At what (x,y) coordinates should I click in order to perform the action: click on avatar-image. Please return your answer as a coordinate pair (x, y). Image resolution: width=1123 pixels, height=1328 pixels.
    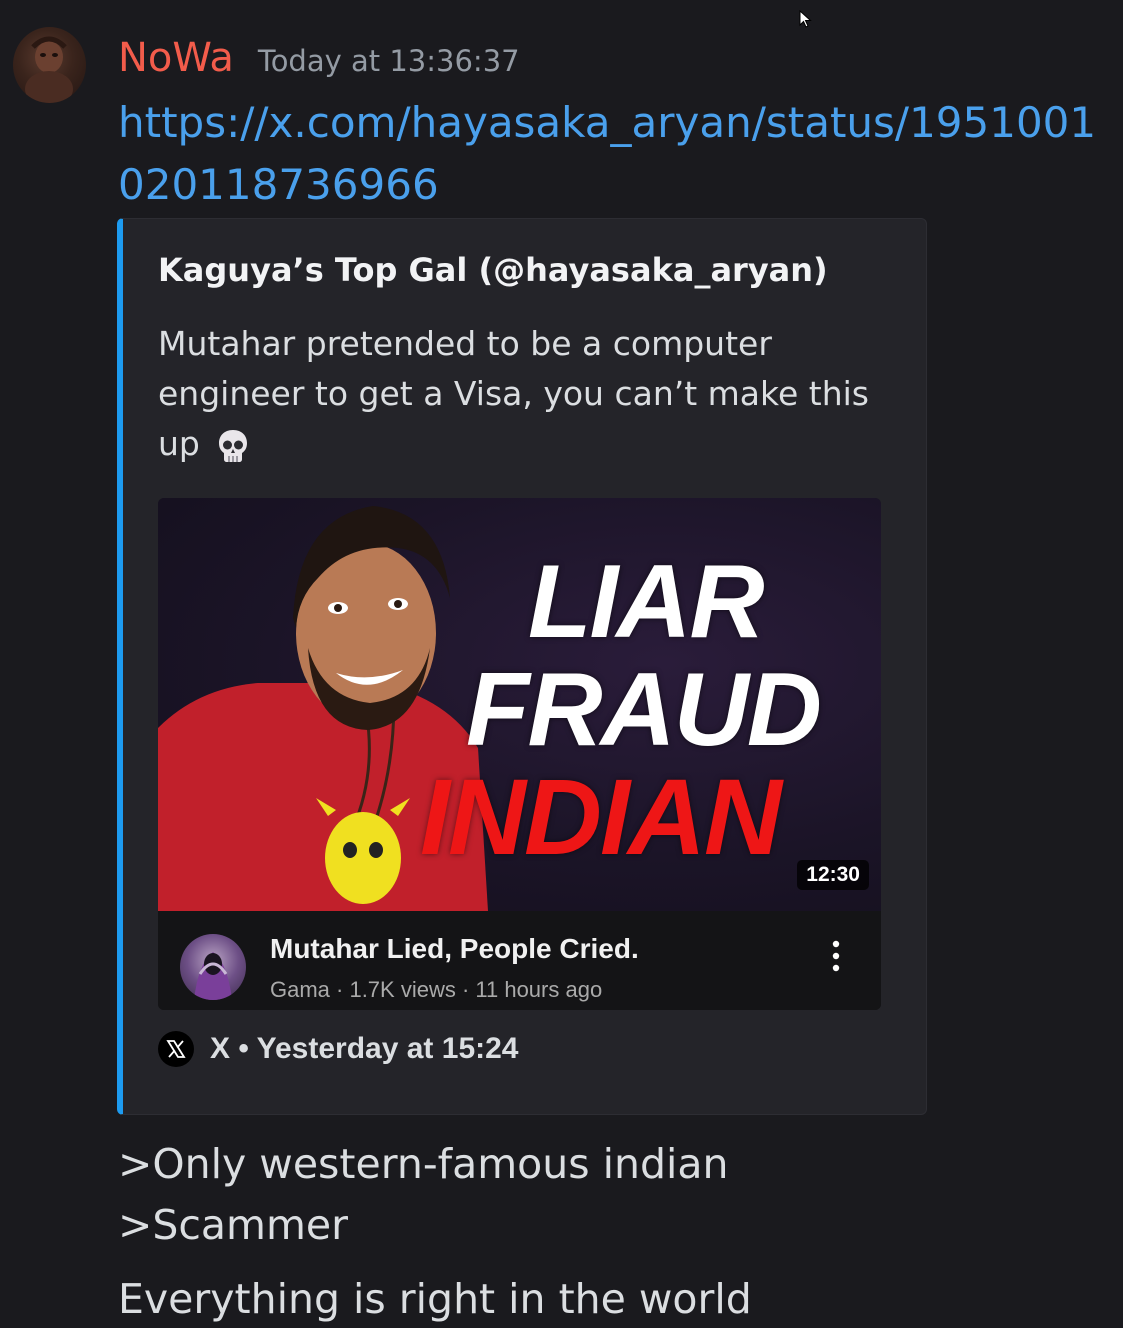
    Looking at the image, I should click on (49, 69).